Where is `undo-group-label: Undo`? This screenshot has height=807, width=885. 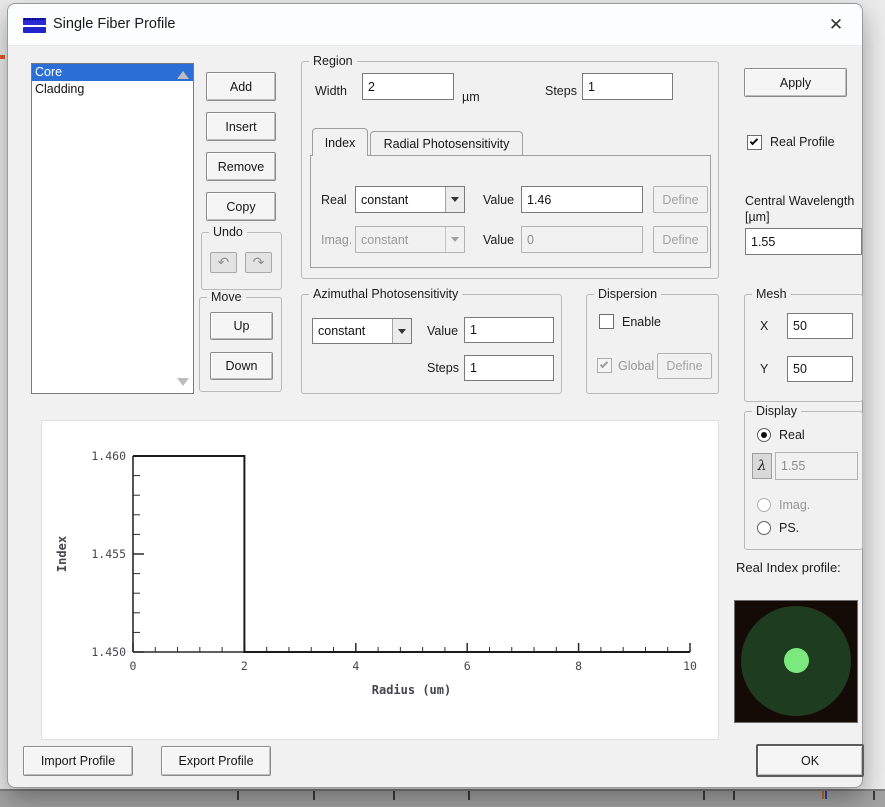
undo-group-label: Undo is located at coordinates (228, 232).